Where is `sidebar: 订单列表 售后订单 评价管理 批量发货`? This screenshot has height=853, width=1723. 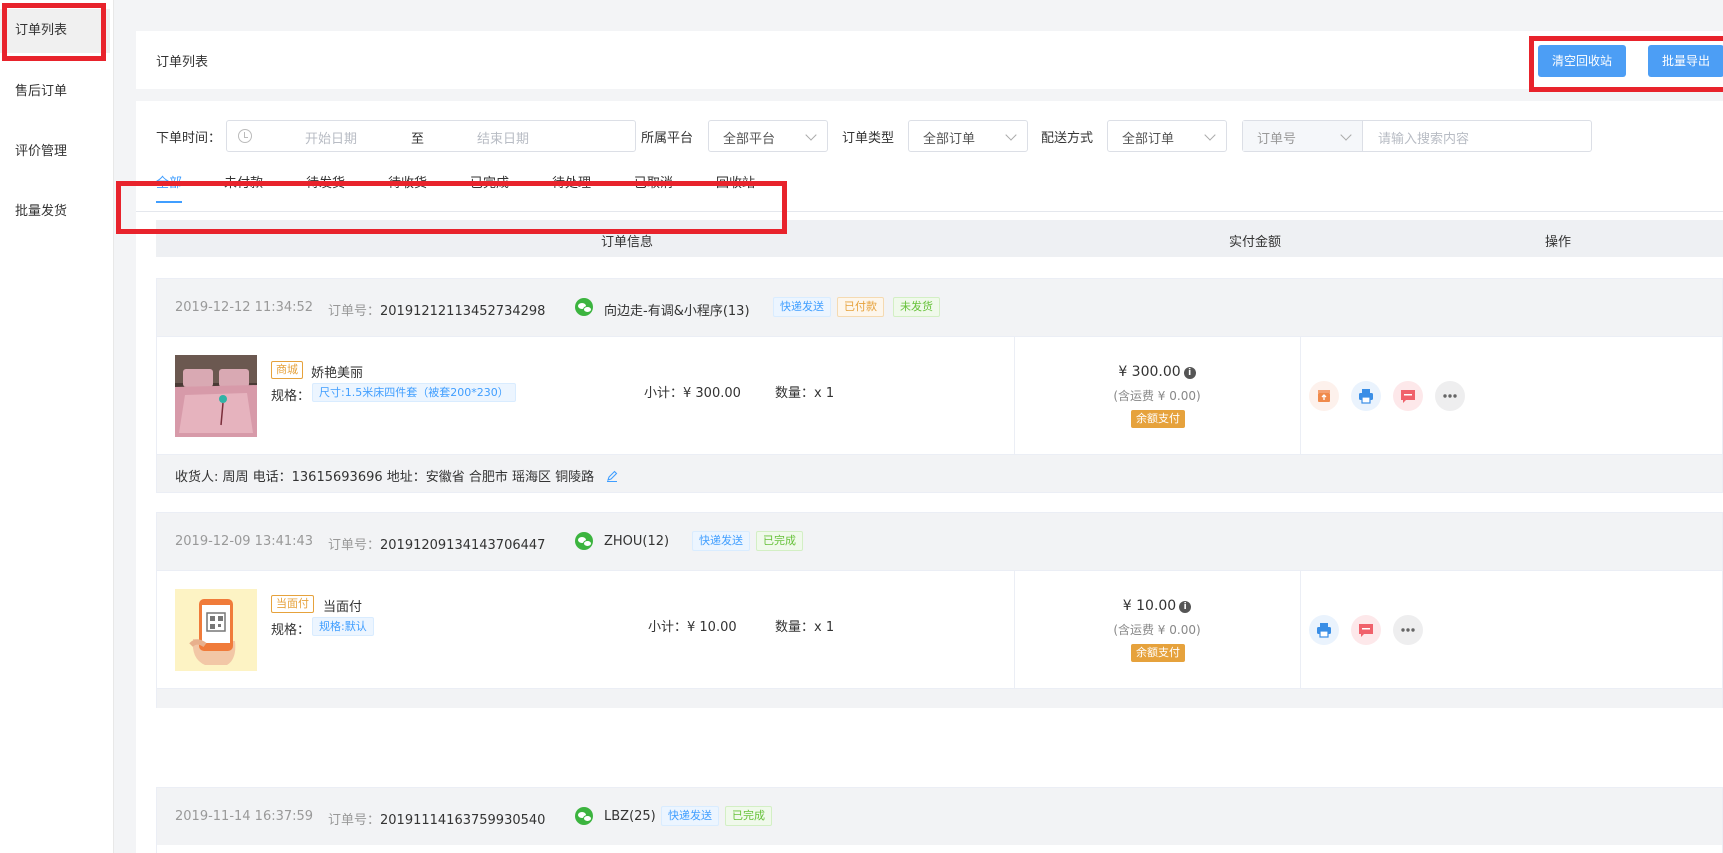 sidebar: 订单列表 售后订单 评价管理 批量发货 is located at coordinates (57, 426).